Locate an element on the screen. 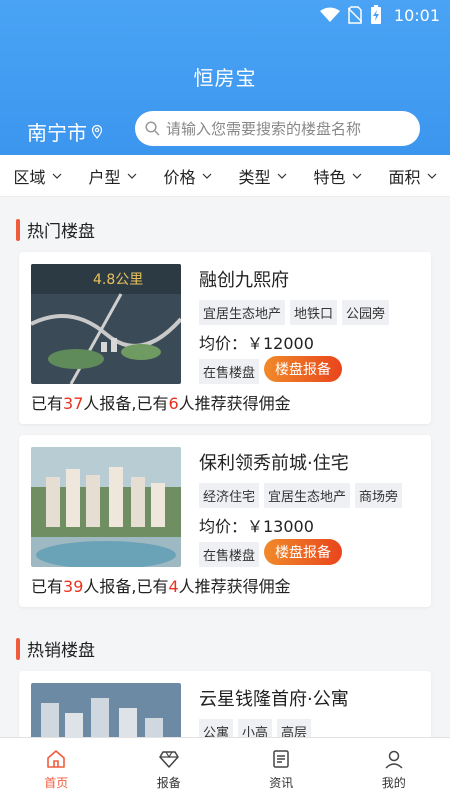 The height and width of the screenshot is (800, 450). filter-price: 价格 is located at coordinates (187, 176).